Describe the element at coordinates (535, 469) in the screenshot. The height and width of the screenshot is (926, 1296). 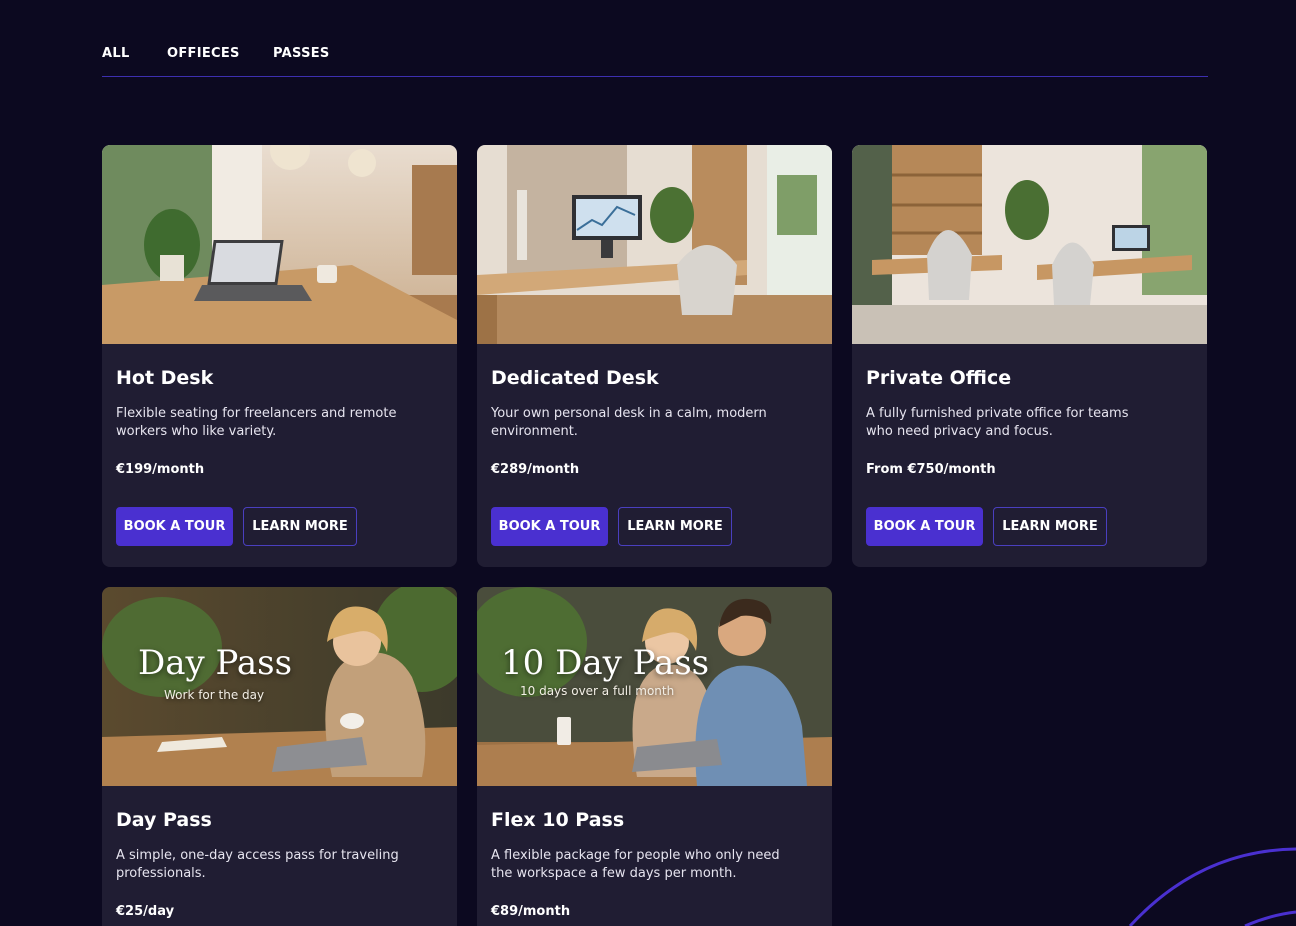
I see `card-price: €289/month` at that location.